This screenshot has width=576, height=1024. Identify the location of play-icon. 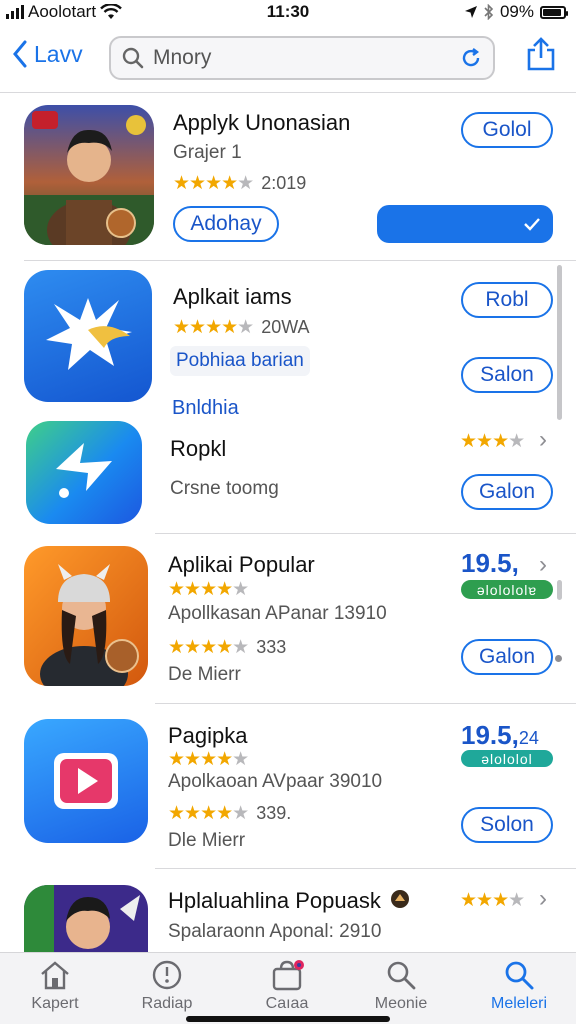
(86, 781).